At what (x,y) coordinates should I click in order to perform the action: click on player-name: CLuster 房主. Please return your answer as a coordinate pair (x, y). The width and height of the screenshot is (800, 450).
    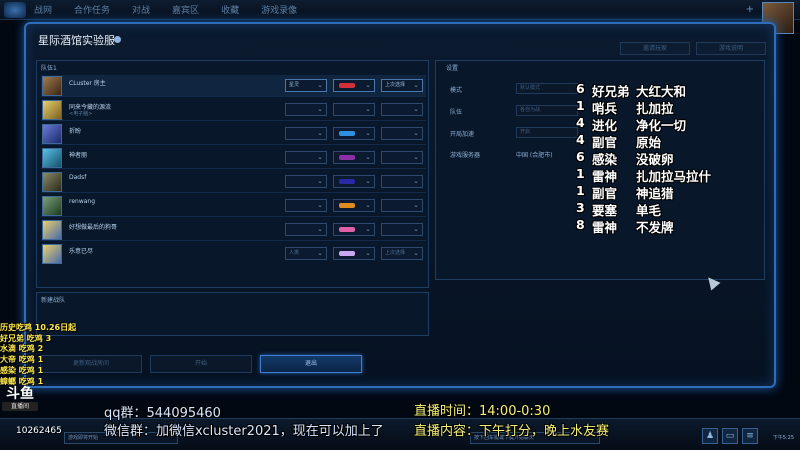
    Looking at the image, I should click on (87, 83).